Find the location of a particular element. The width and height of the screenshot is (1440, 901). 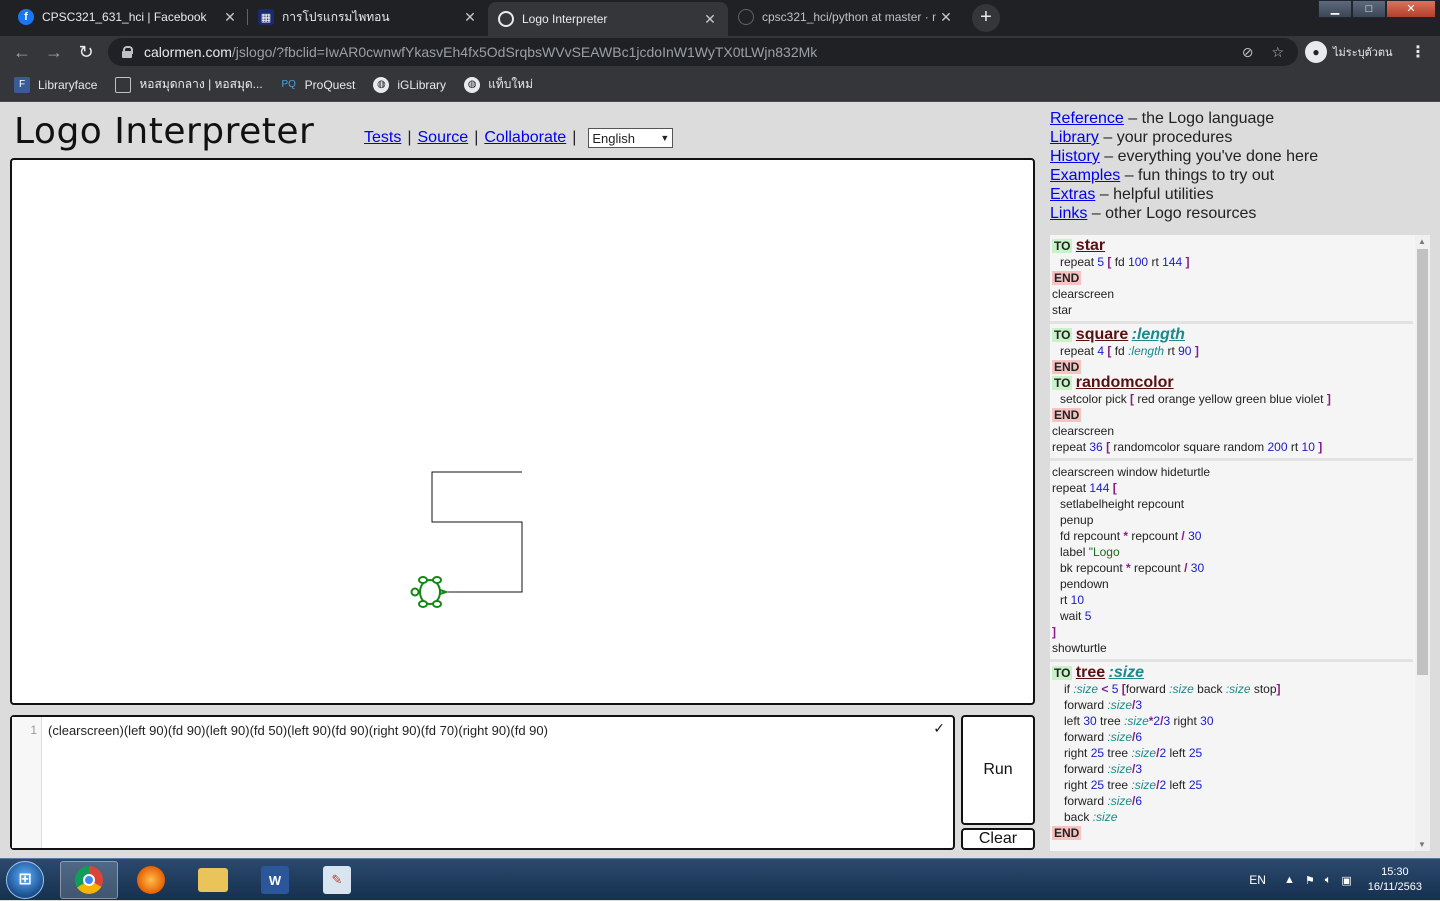

page-title: Logo Interpreter is located at coordinates (164, 131).